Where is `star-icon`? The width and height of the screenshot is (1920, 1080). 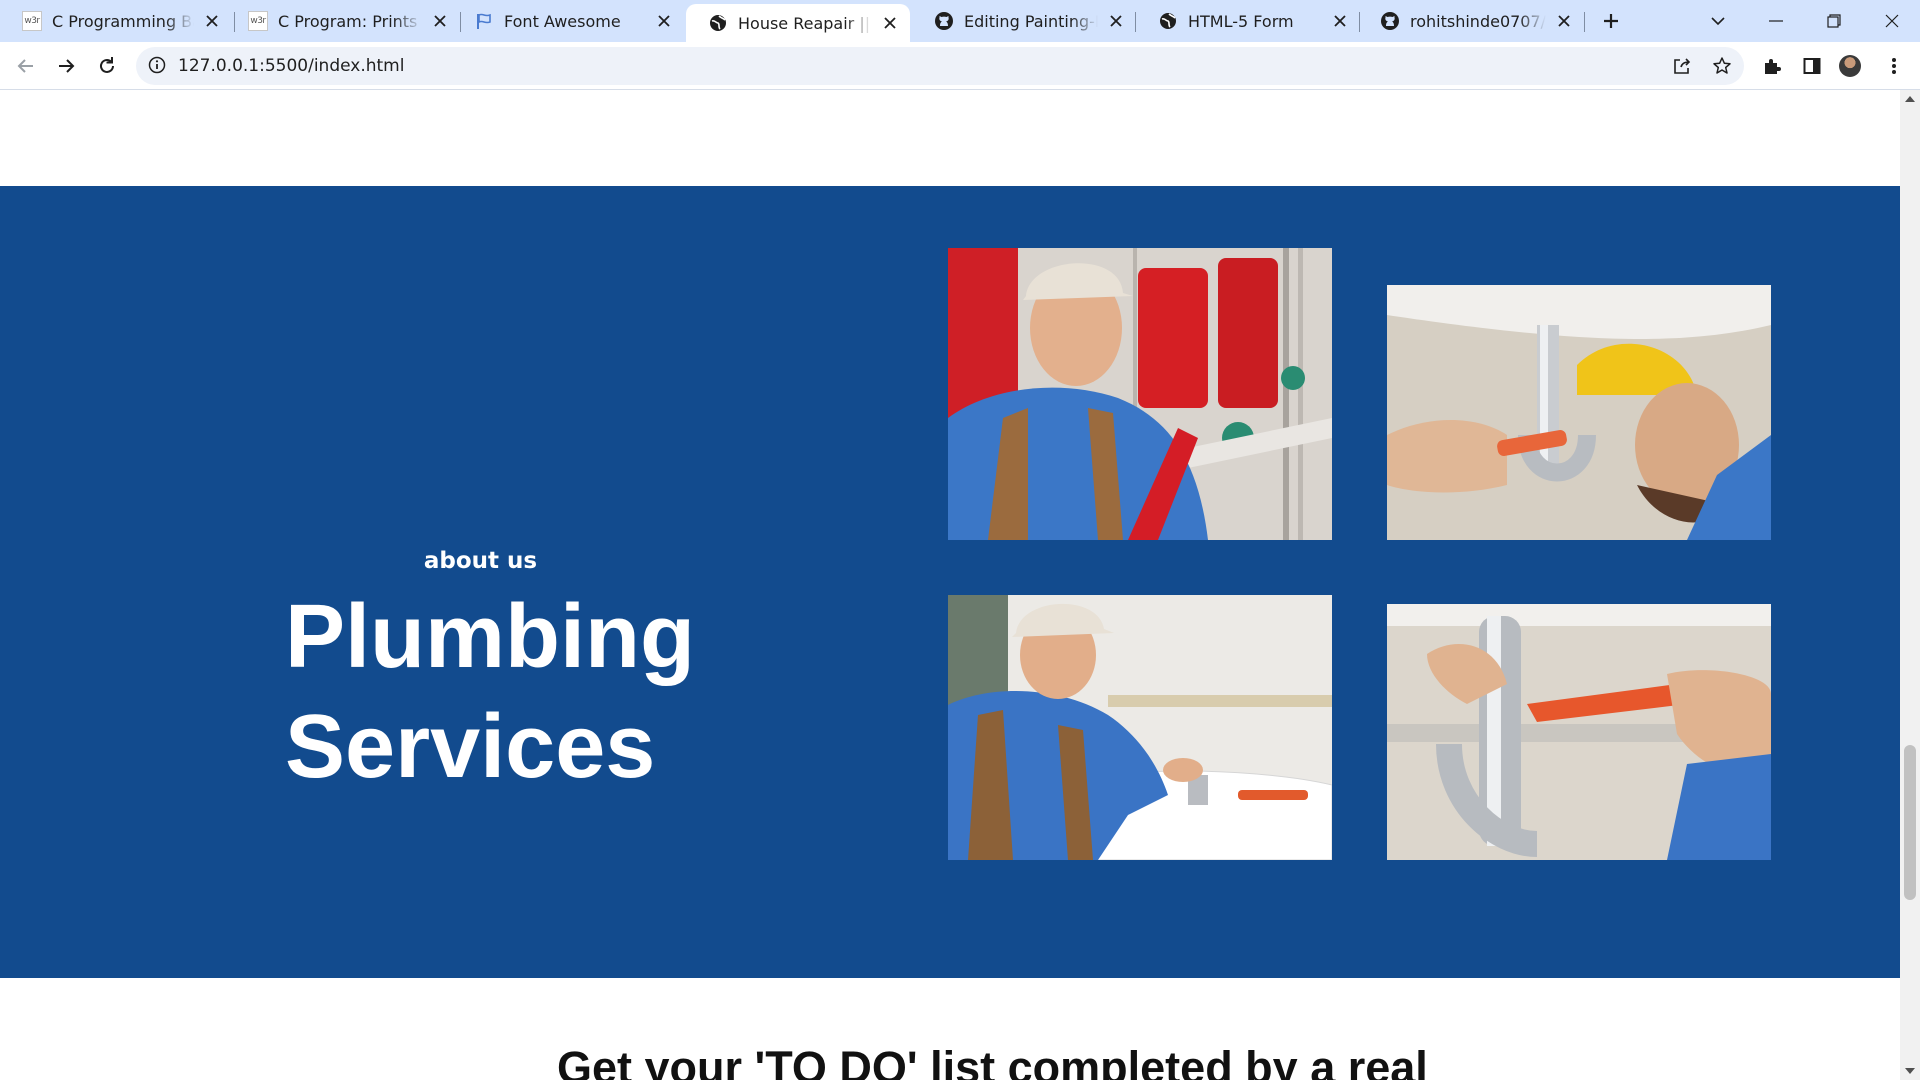
star-icon is located at coordinates (1722, 65).